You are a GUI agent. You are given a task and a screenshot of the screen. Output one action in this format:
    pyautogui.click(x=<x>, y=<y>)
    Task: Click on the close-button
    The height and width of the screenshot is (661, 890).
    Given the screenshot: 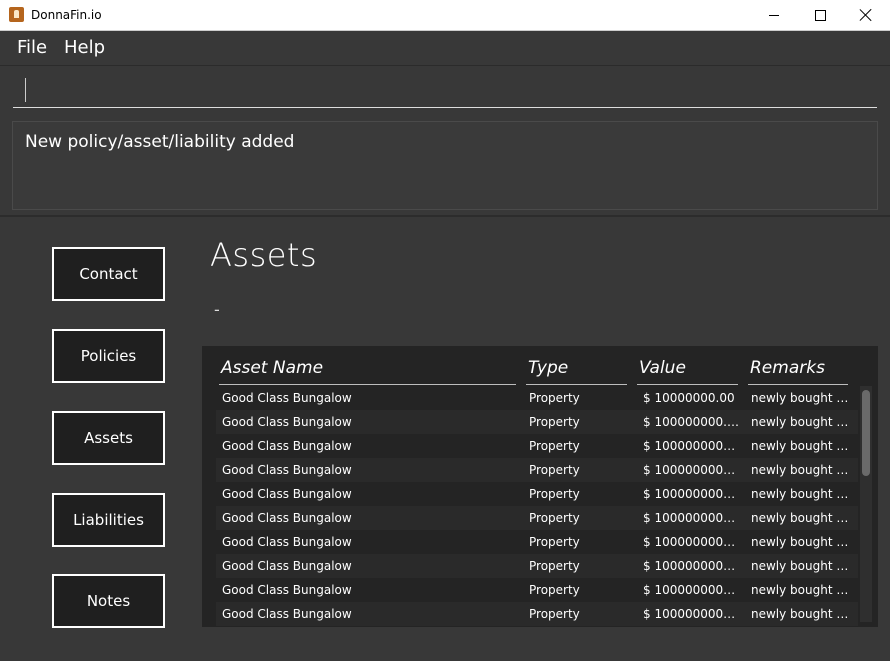 What is the action you would take?
    pyautogui.click(x=866, y=15)
    